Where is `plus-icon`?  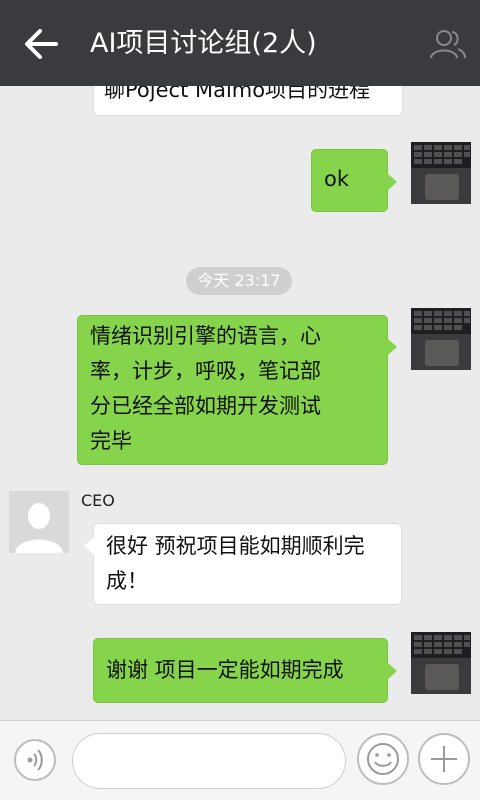 plus-icon is located at coordinates (444, 759).